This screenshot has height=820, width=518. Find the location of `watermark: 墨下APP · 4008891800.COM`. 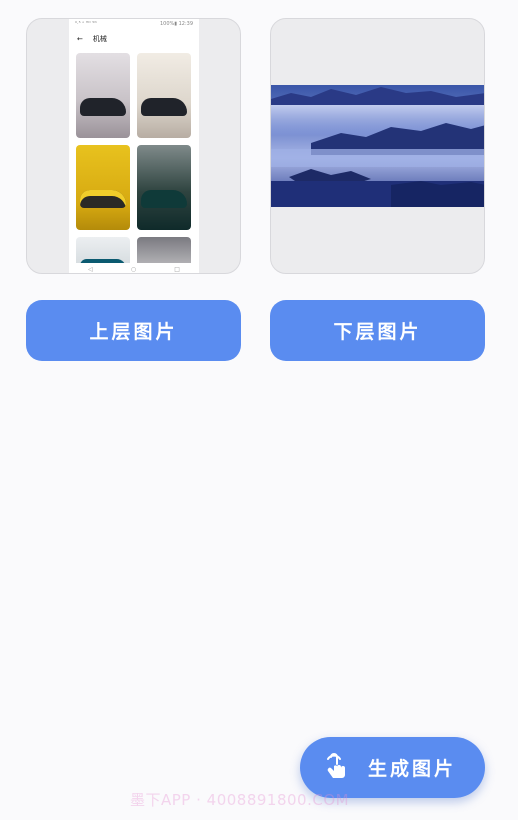

watermark: 墨下APP · 4008891800.COM is located at coordinates (240, 800).